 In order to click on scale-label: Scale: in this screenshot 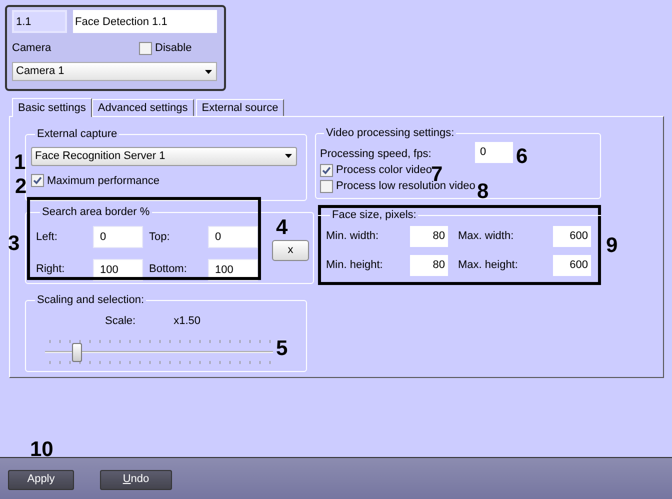, I will do `click(120, 321)`.